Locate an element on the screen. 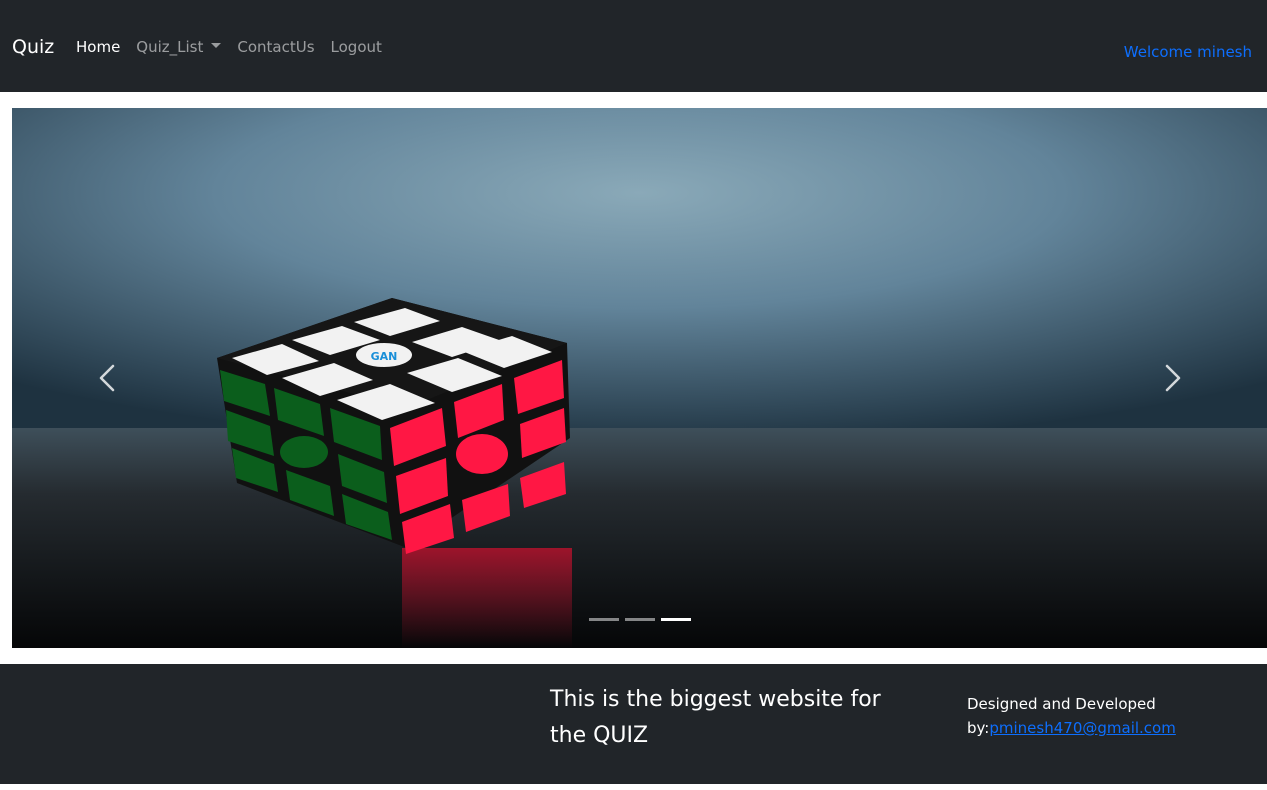 The image size is (1267, 790). chevron-left-icon is located at coordinates (107, 378).